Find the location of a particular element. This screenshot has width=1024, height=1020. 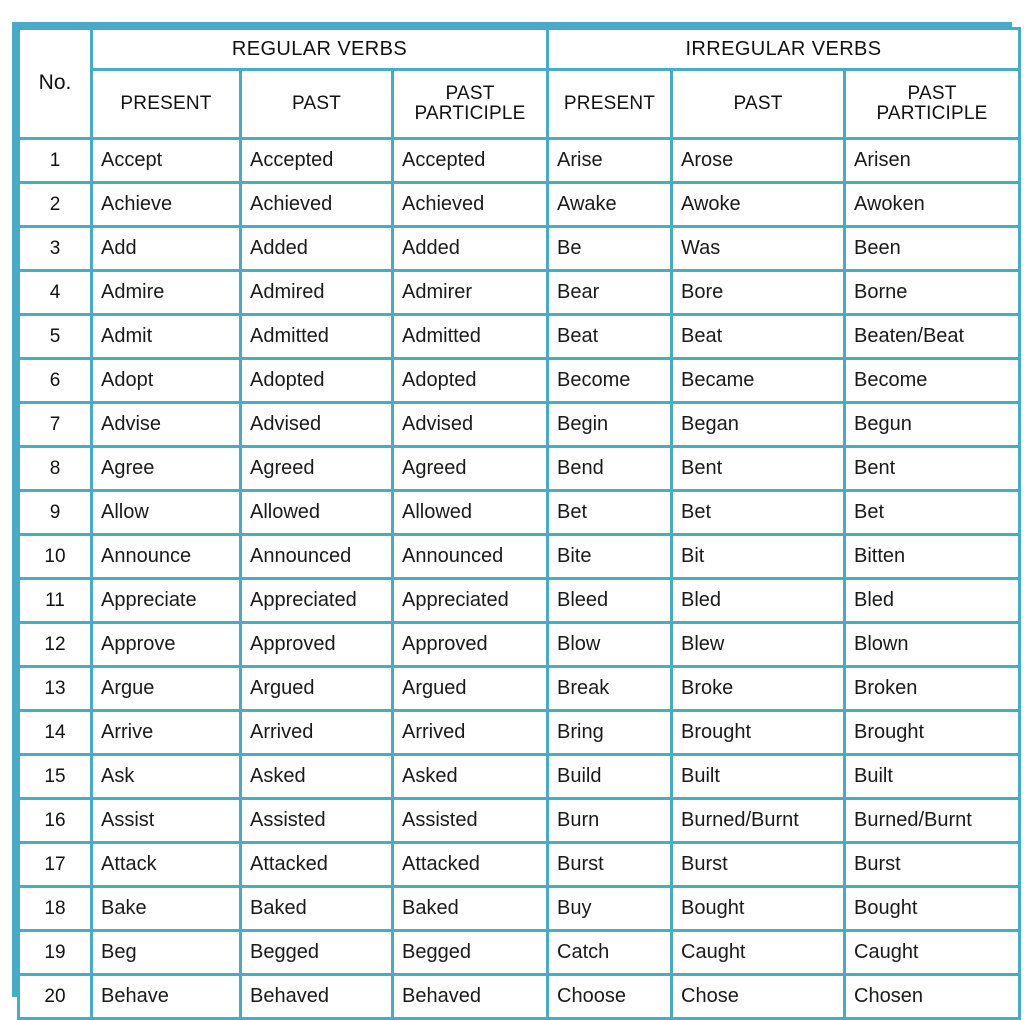

cell-irregular-present: Arise is located at coordinates (609, 160).